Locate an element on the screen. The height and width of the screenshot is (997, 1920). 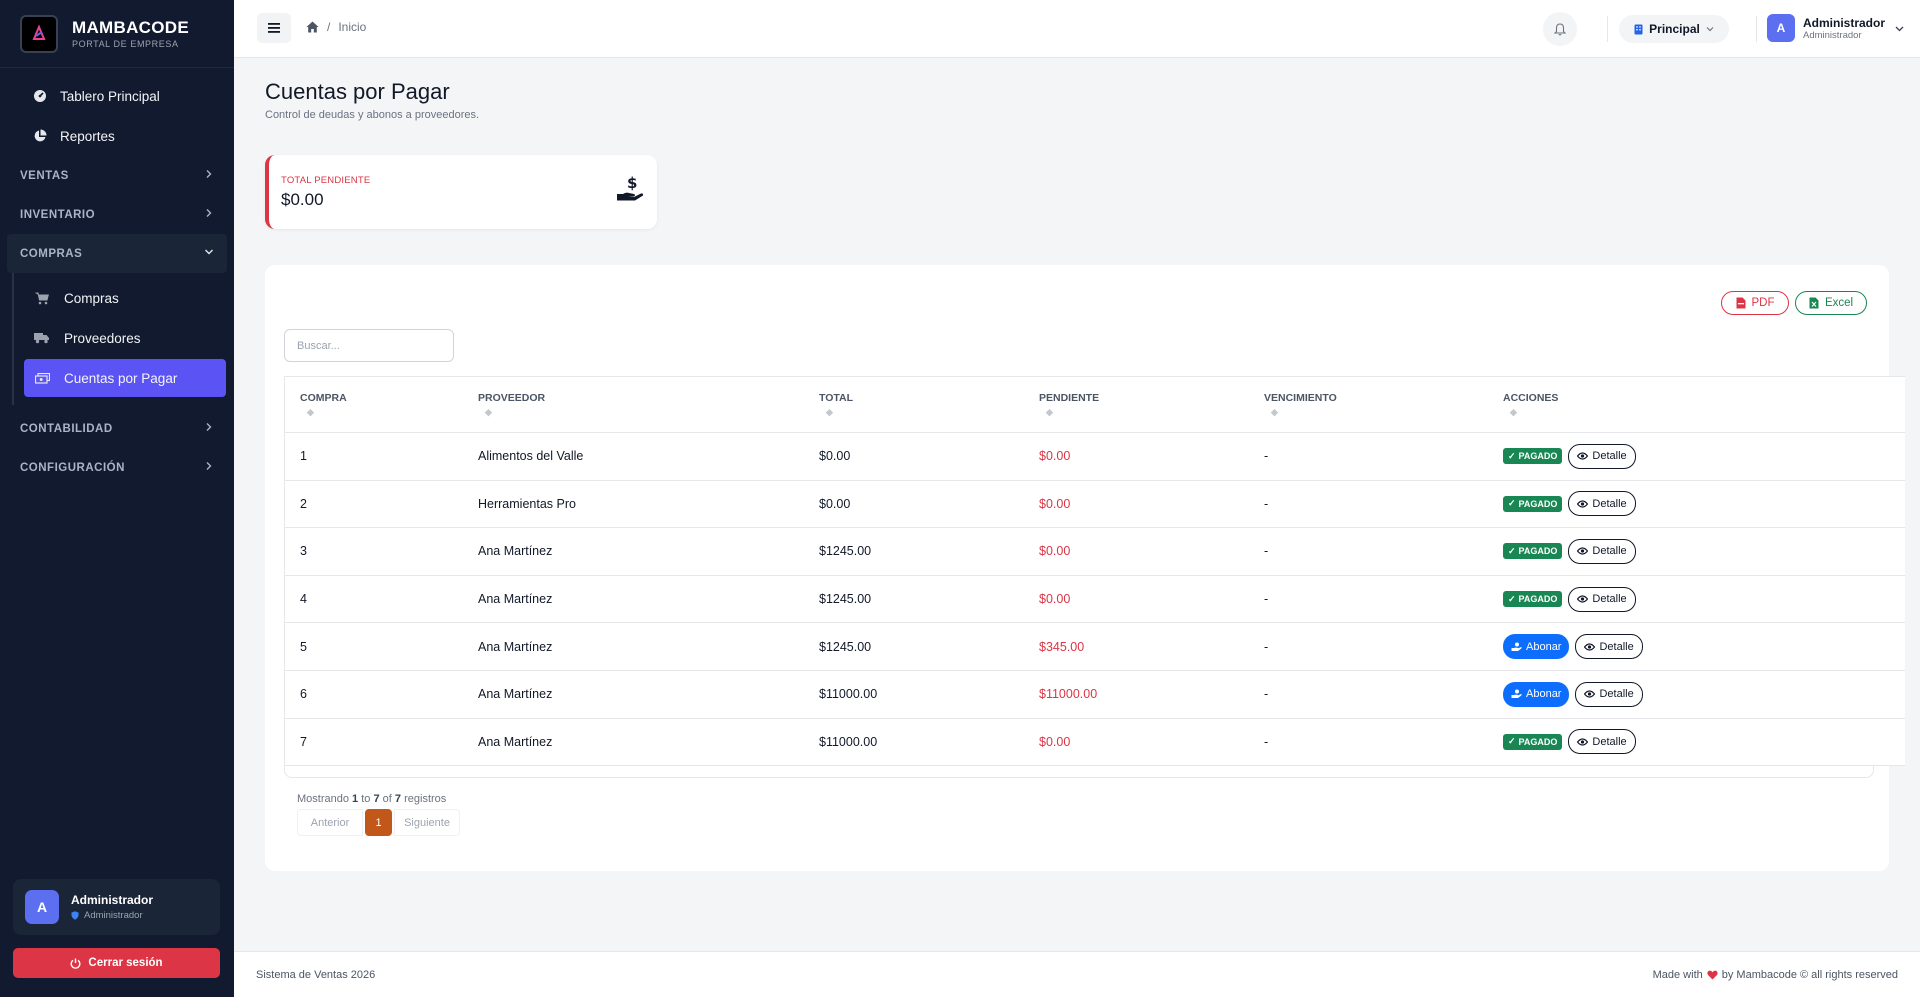
section-label: INVENTARIO is located at coordinates (58, 214).